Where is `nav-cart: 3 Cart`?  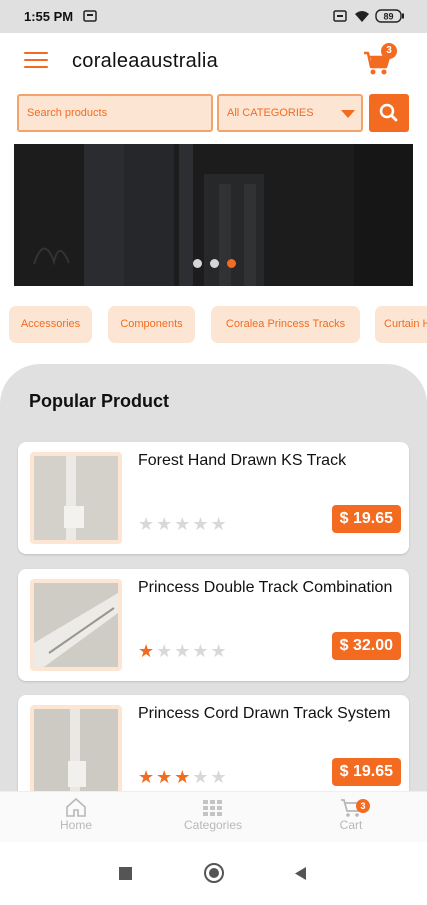 nav-cart: 3 Cart is located at coordinates (351, 814).